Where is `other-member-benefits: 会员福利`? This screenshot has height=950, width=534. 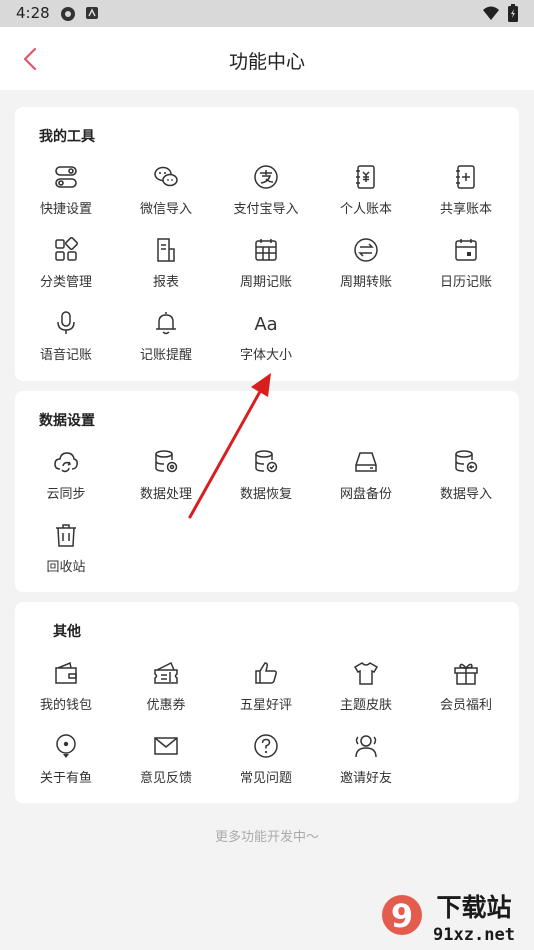 other-member-benefits: 会员福利 is located at coordinates (466, 695).